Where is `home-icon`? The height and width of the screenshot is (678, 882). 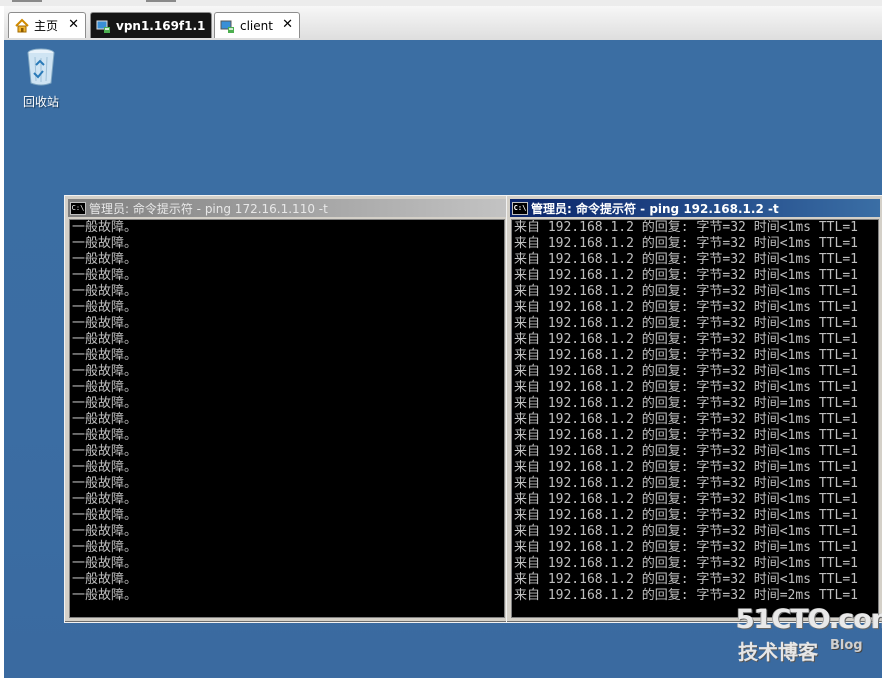
home-icon is located at coordinates (22, 26).